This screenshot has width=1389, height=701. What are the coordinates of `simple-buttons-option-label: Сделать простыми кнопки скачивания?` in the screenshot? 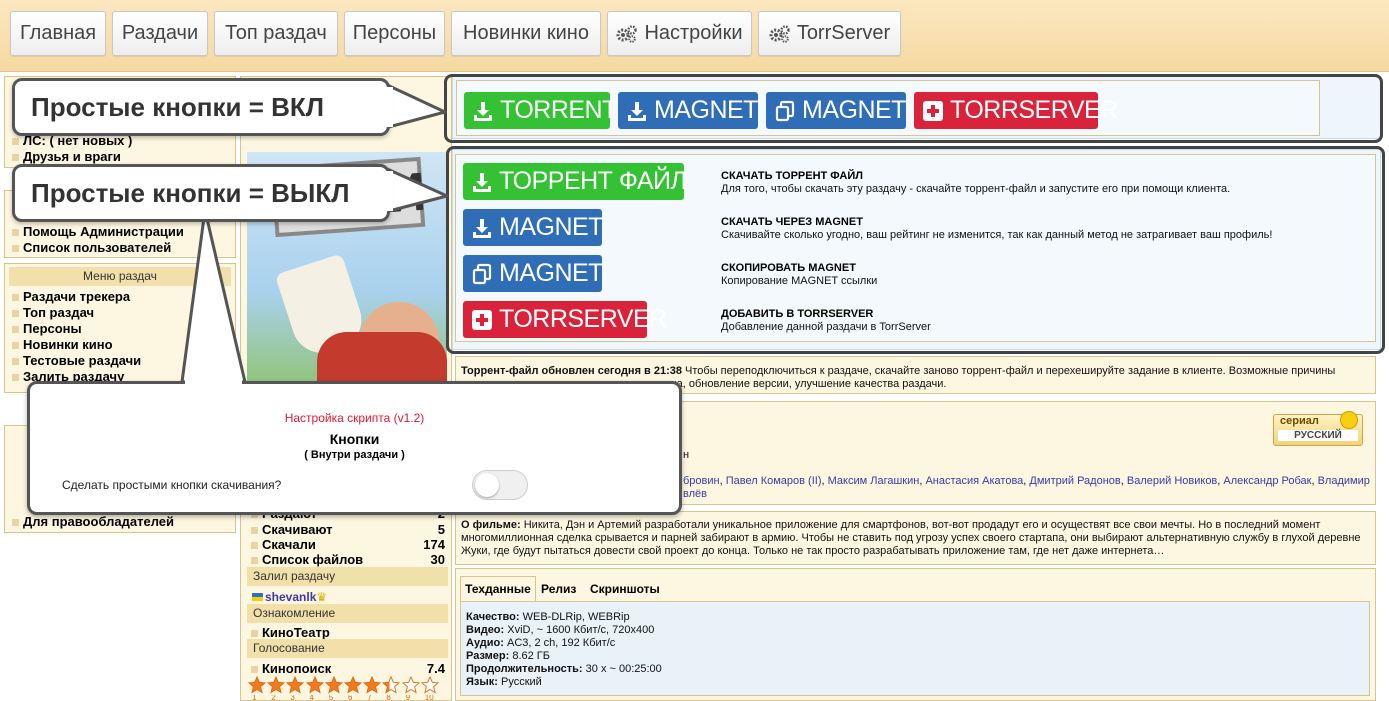 It's located at (172, 485).